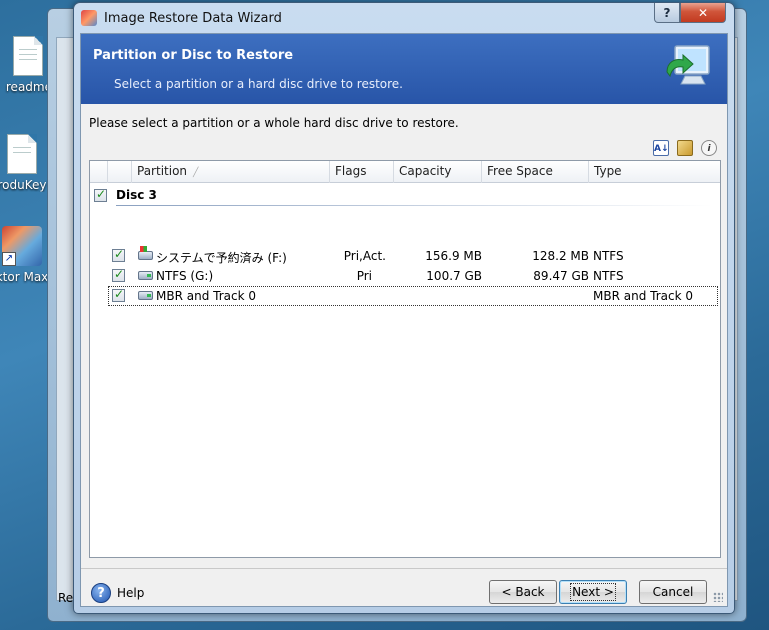  I want to click on column-label: Type, so click(608, 171).